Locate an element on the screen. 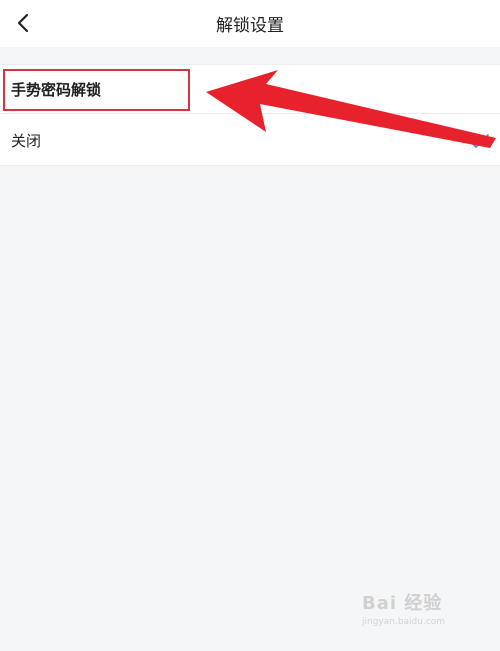 The image size is (500, 651). checkmark-icon is located at coordinates (479, 141).